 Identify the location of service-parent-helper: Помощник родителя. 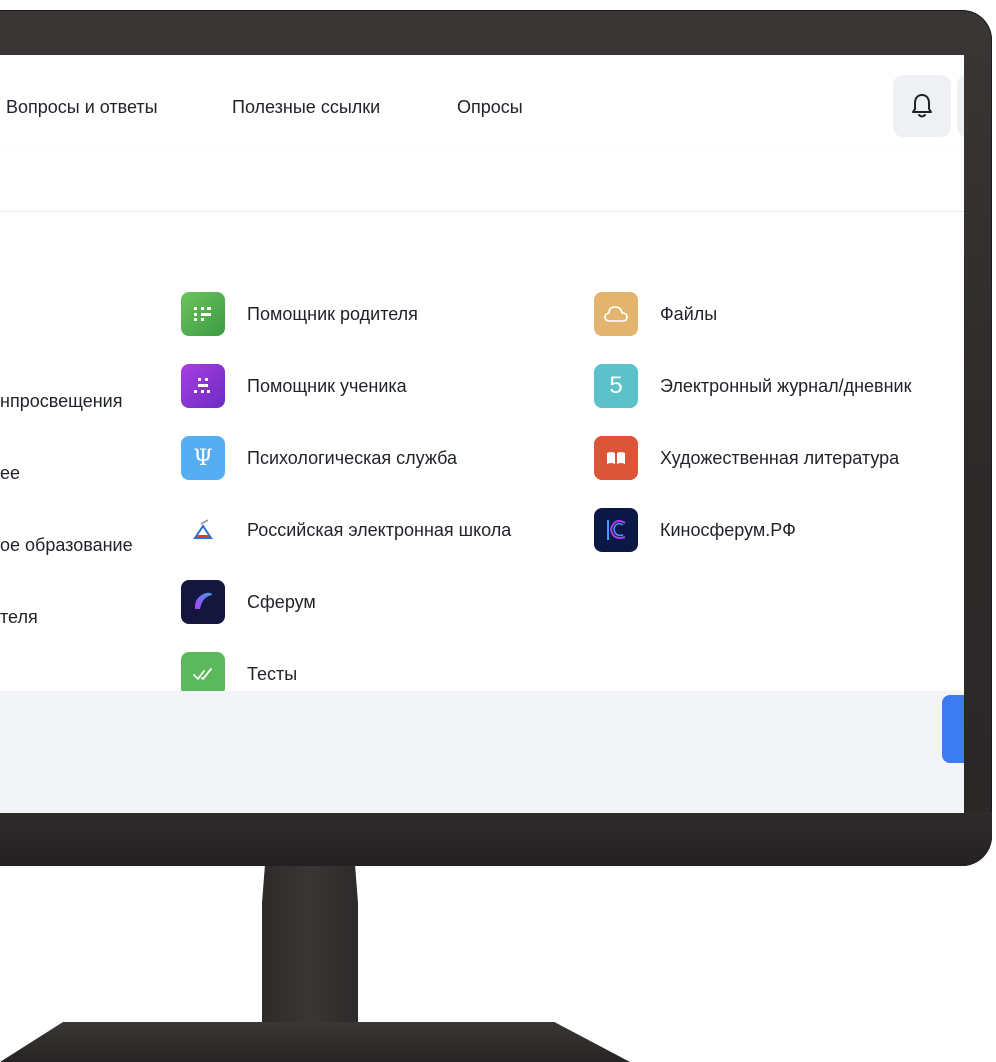
(299, 314).